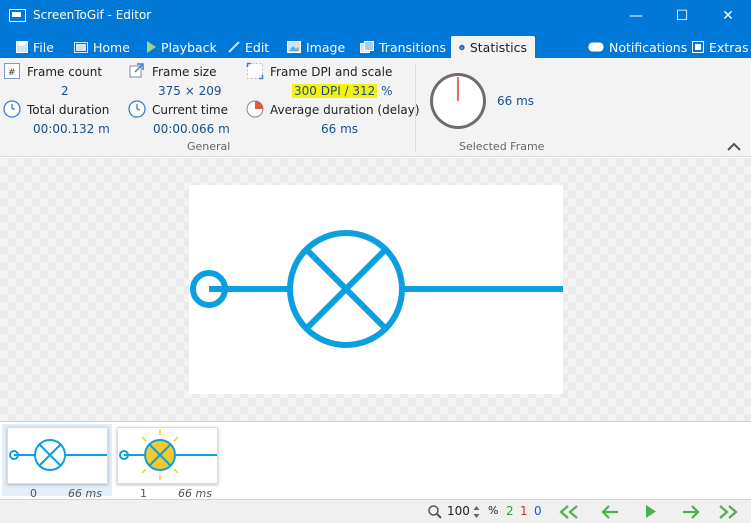  Describe the element at coordinates (510, 511) in the screenshot. I see `frame-count-total: 2` at that location.